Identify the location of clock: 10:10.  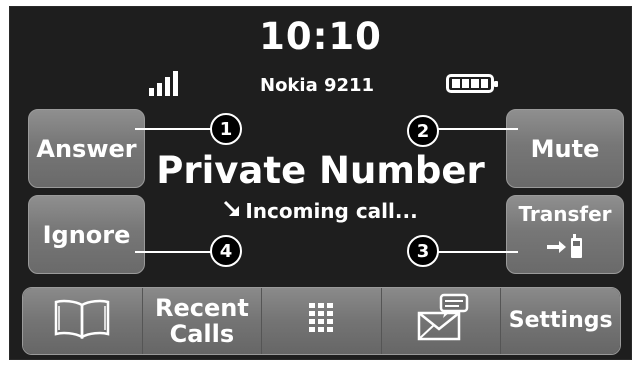
(320, 36).